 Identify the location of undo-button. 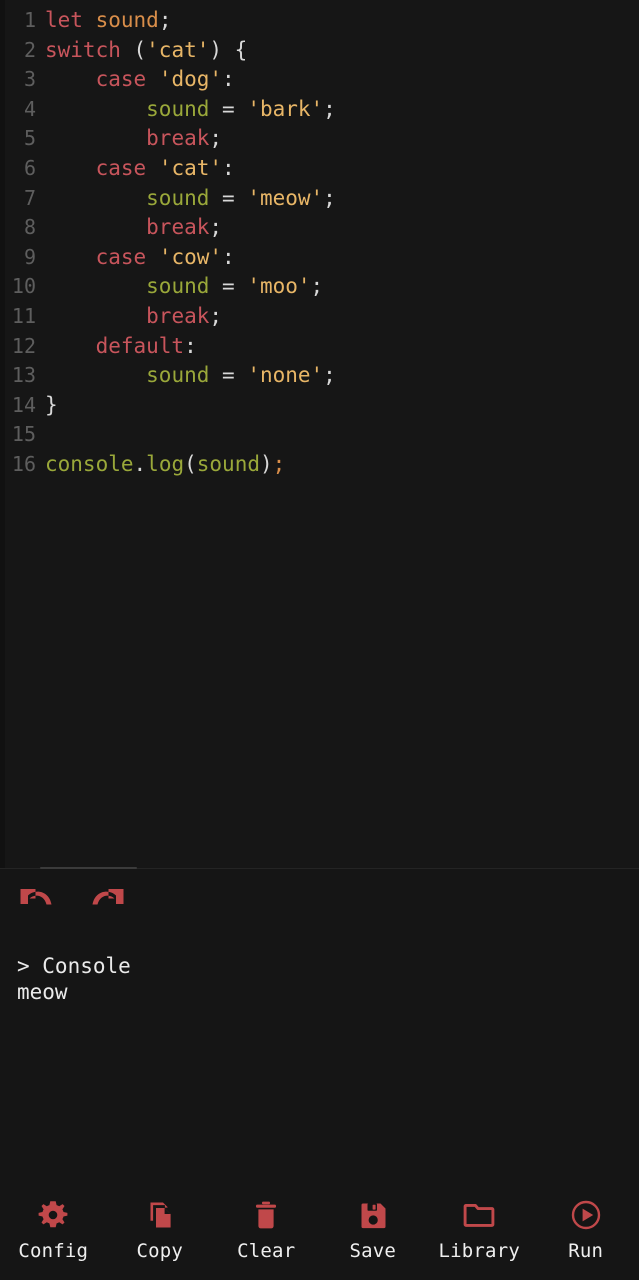
(36, 903).